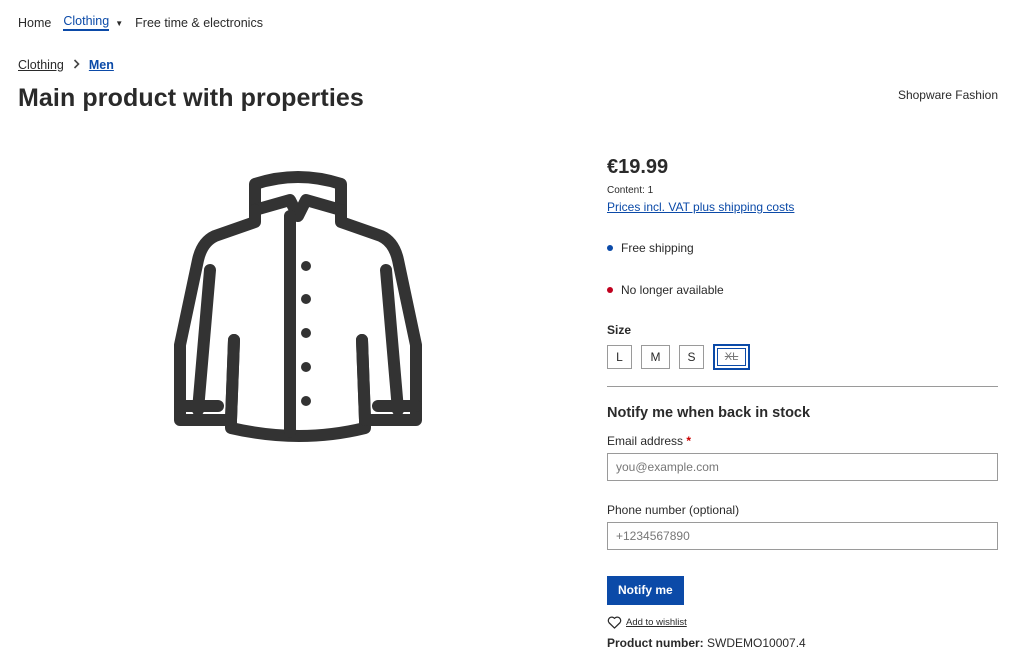 This screenshot has height=656, width=1024. I want to click on size-options: L M S XL, so click(802, 357).